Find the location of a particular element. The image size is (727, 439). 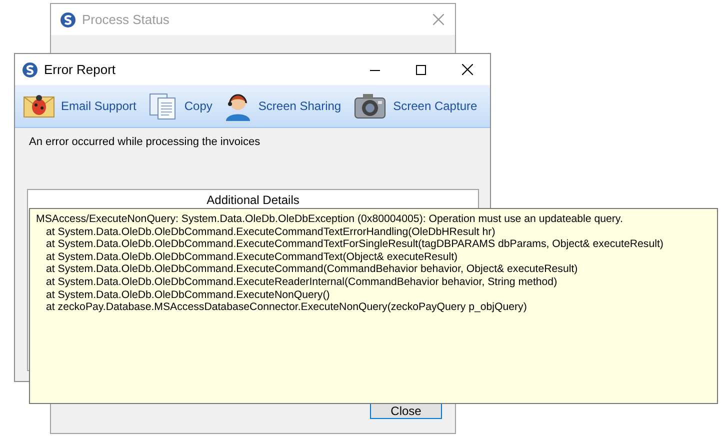

window-title: Process Status is located at coordinates (126, 19).